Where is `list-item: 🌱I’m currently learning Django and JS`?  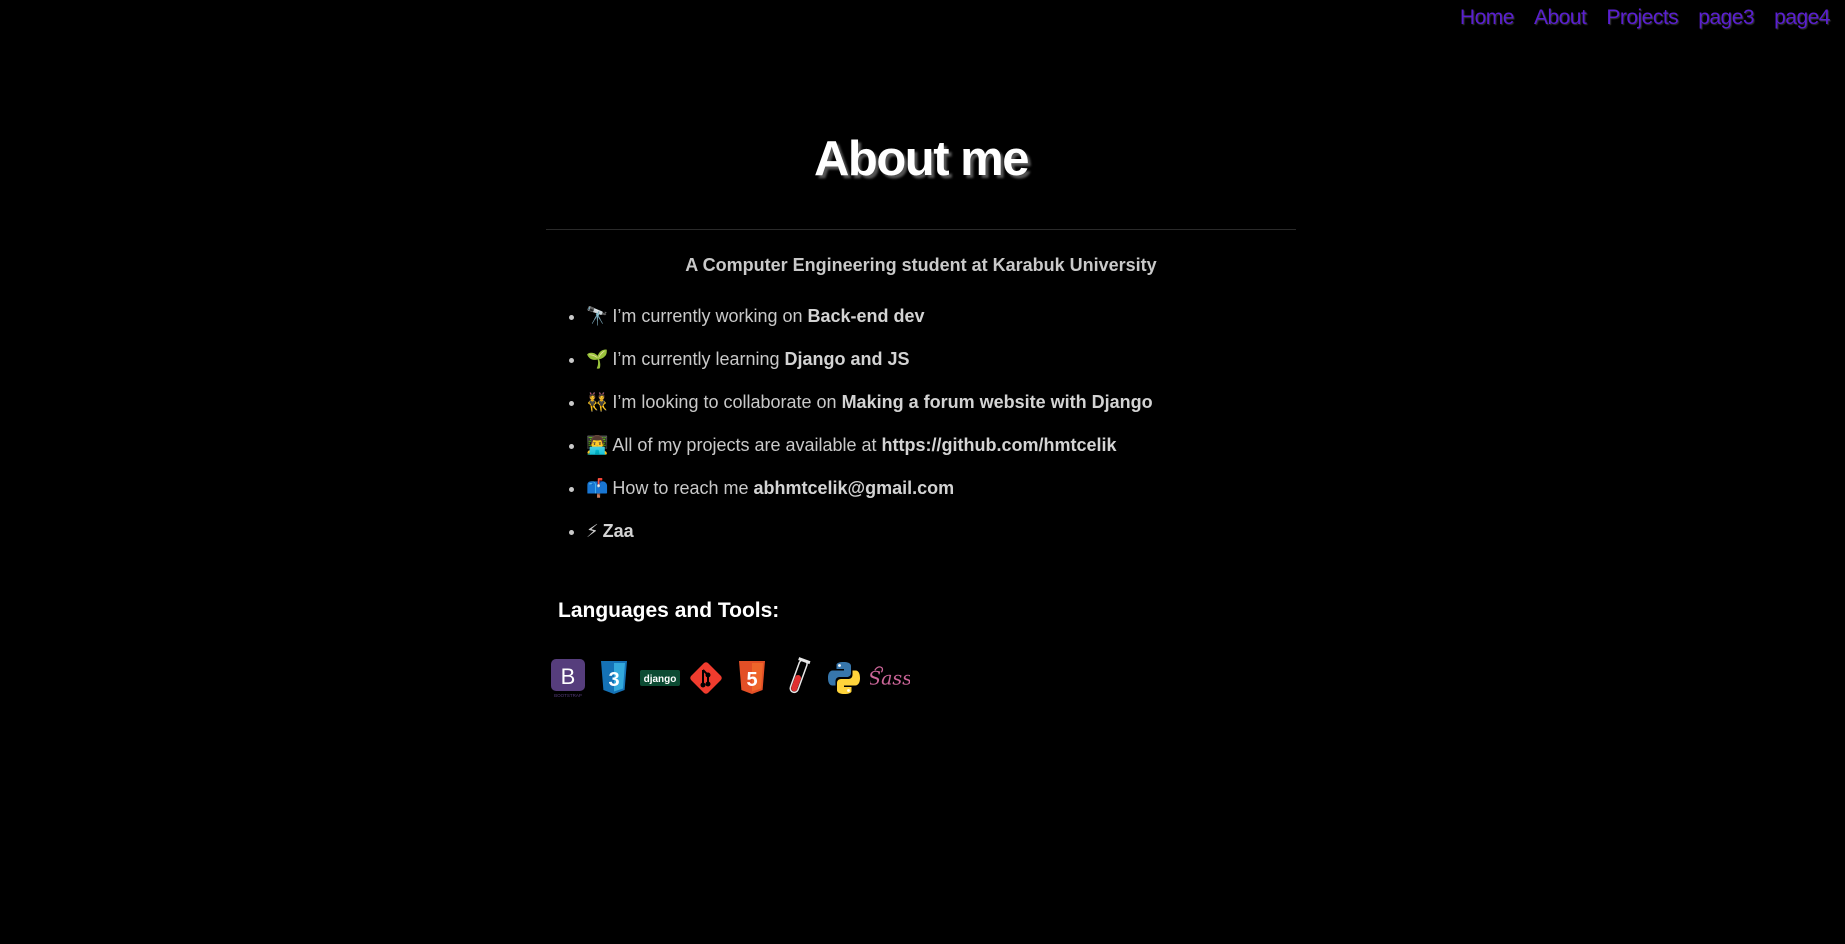 list-item: 🌱I’m currently learning Django and JS is located at coordinates (869, 365).